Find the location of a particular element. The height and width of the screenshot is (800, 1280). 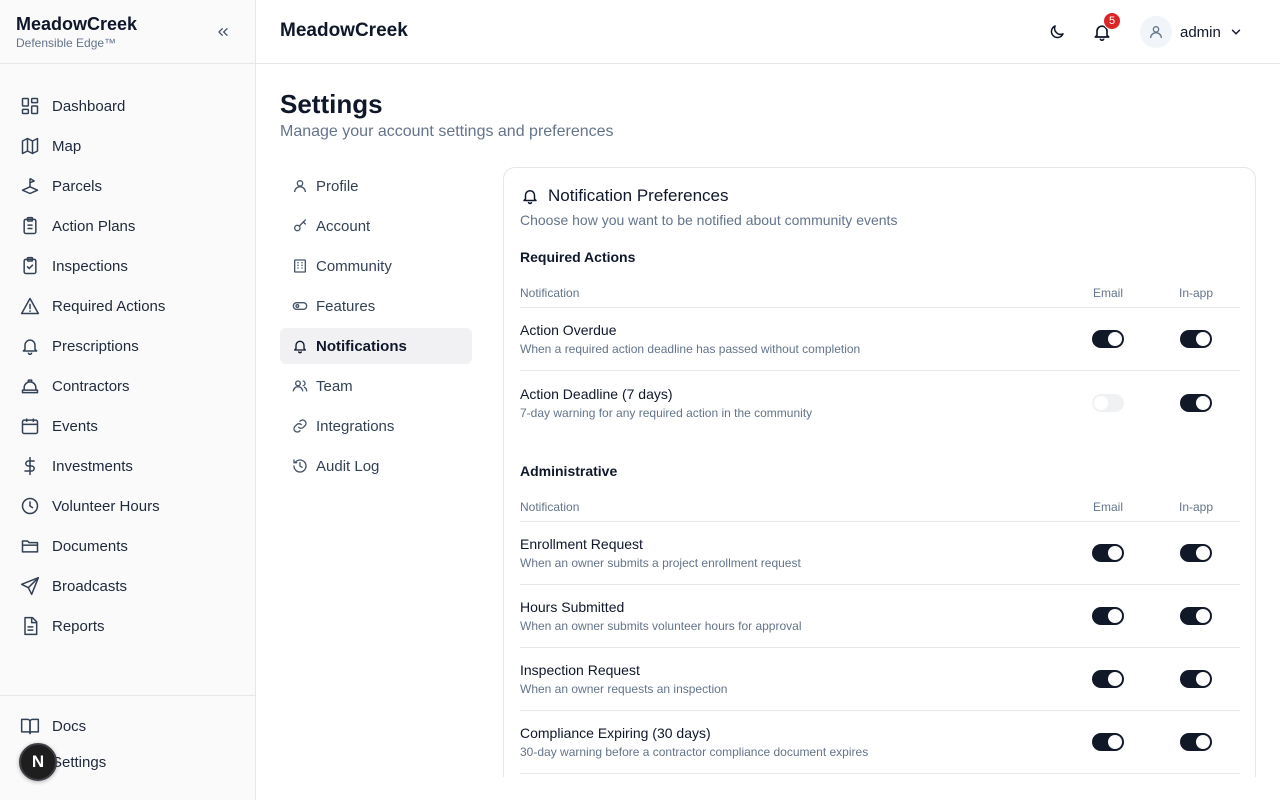

sidebar-item-docs: Docs is located at coordinates (127, 726).